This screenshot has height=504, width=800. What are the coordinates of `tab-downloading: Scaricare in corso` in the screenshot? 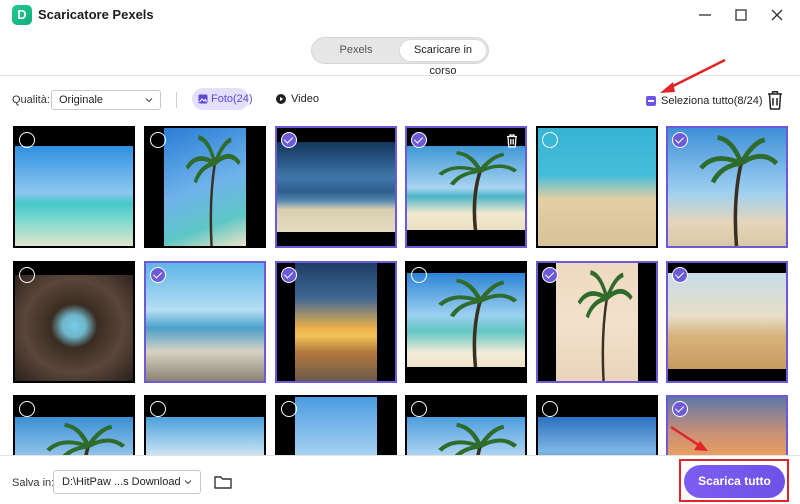 It's located at (443, 58).